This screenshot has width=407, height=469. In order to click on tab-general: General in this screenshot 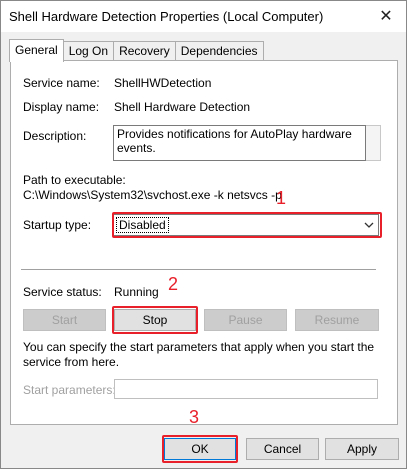, I will do `click(36, 50)`.